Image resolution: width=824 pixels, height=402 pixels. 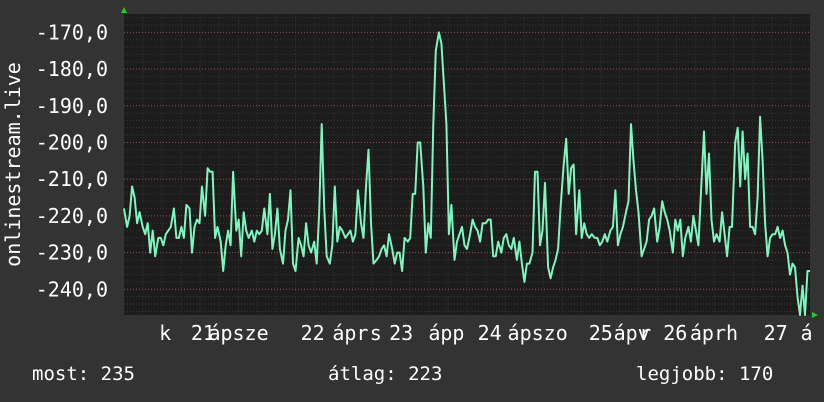 I want to click on x-axis-arrow-icon, so click(x=815, y=315).